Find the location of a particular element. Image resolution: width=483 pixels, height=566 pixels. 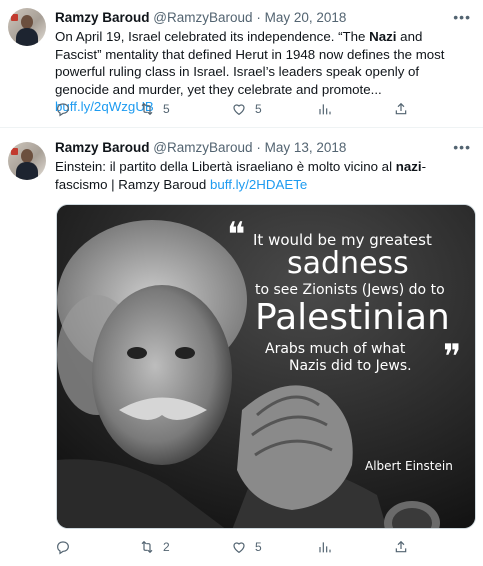

quote-line-4: Palestinian is located at coordinates (352, 317).